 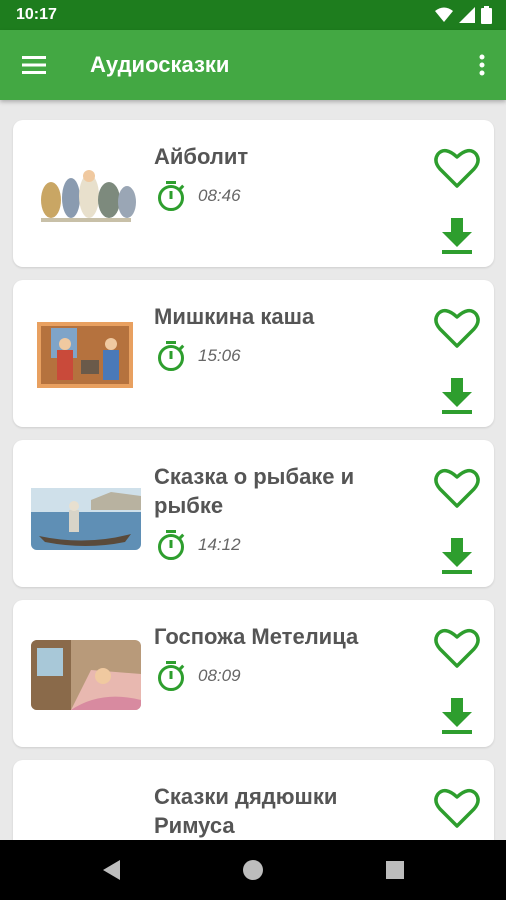 What do you see at coordinates (254, 491) in the screenshot?
I see `story-title: Сказка о рыбаке и рыбке` at bounding box center [254, 491].